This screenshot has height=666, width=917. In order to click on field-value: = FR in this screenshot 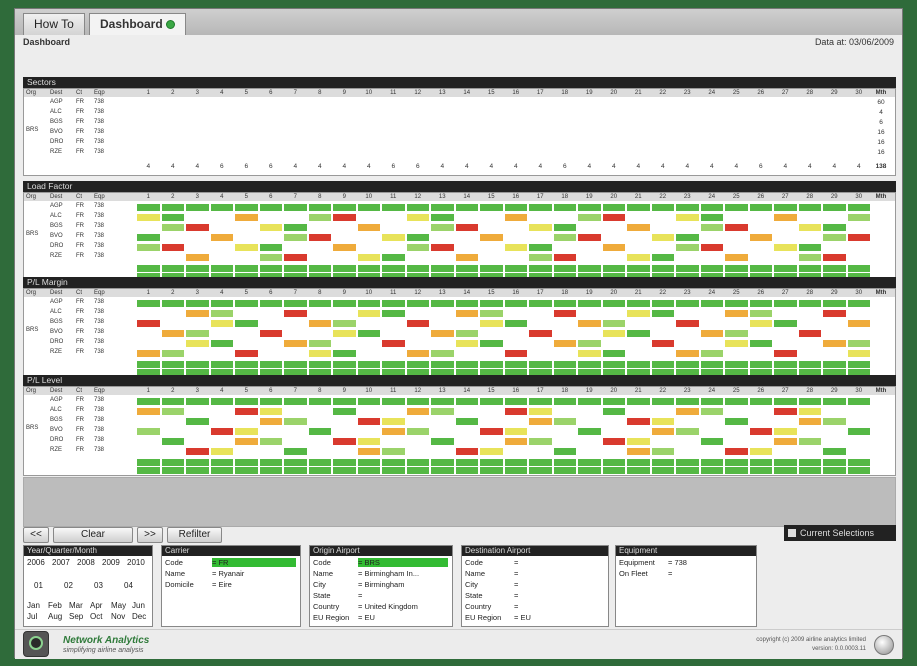, I will do `click(254, 562)`.